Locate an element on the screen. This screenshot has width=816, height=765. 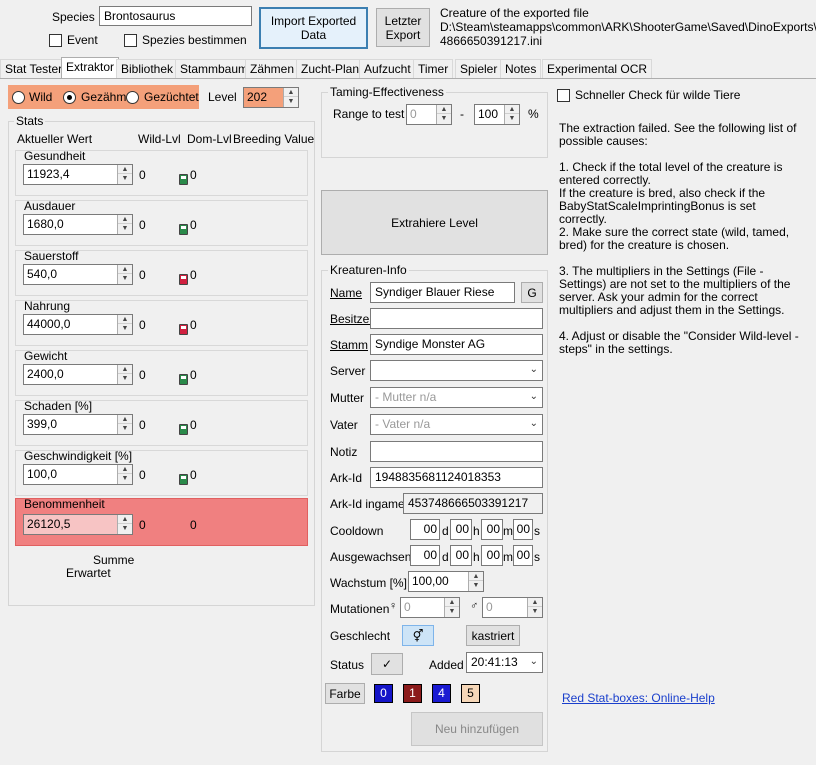
color-swatch-0: 0 is located at coordinates (383, 693).